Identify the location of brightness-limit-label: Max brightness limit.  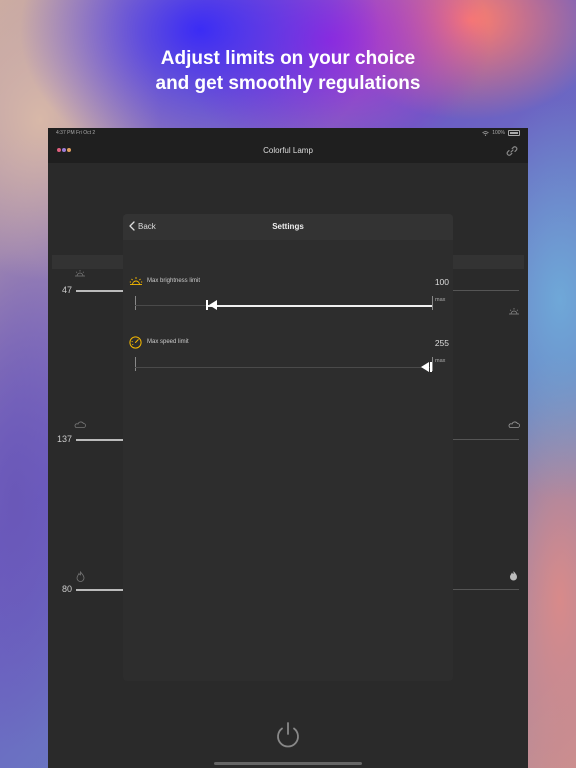
(174, 281).